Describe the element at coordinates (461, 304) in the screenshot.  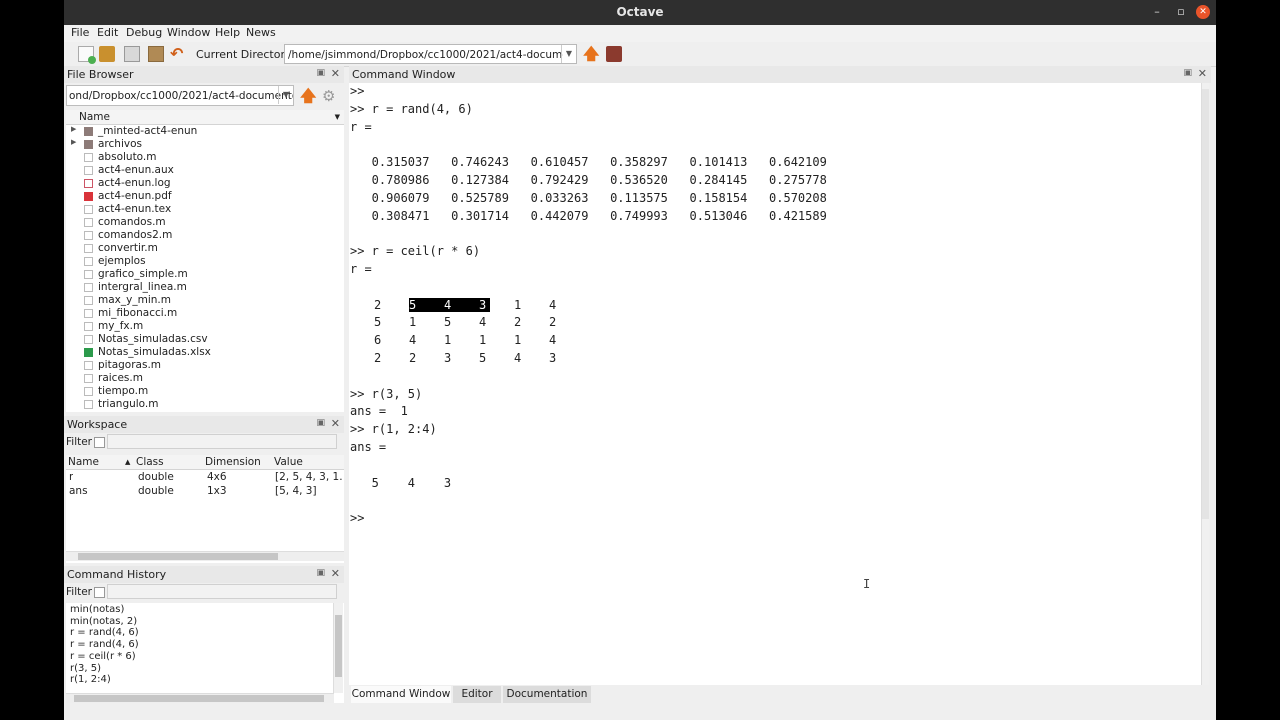
I see `matrix-cell: 4` at that location.